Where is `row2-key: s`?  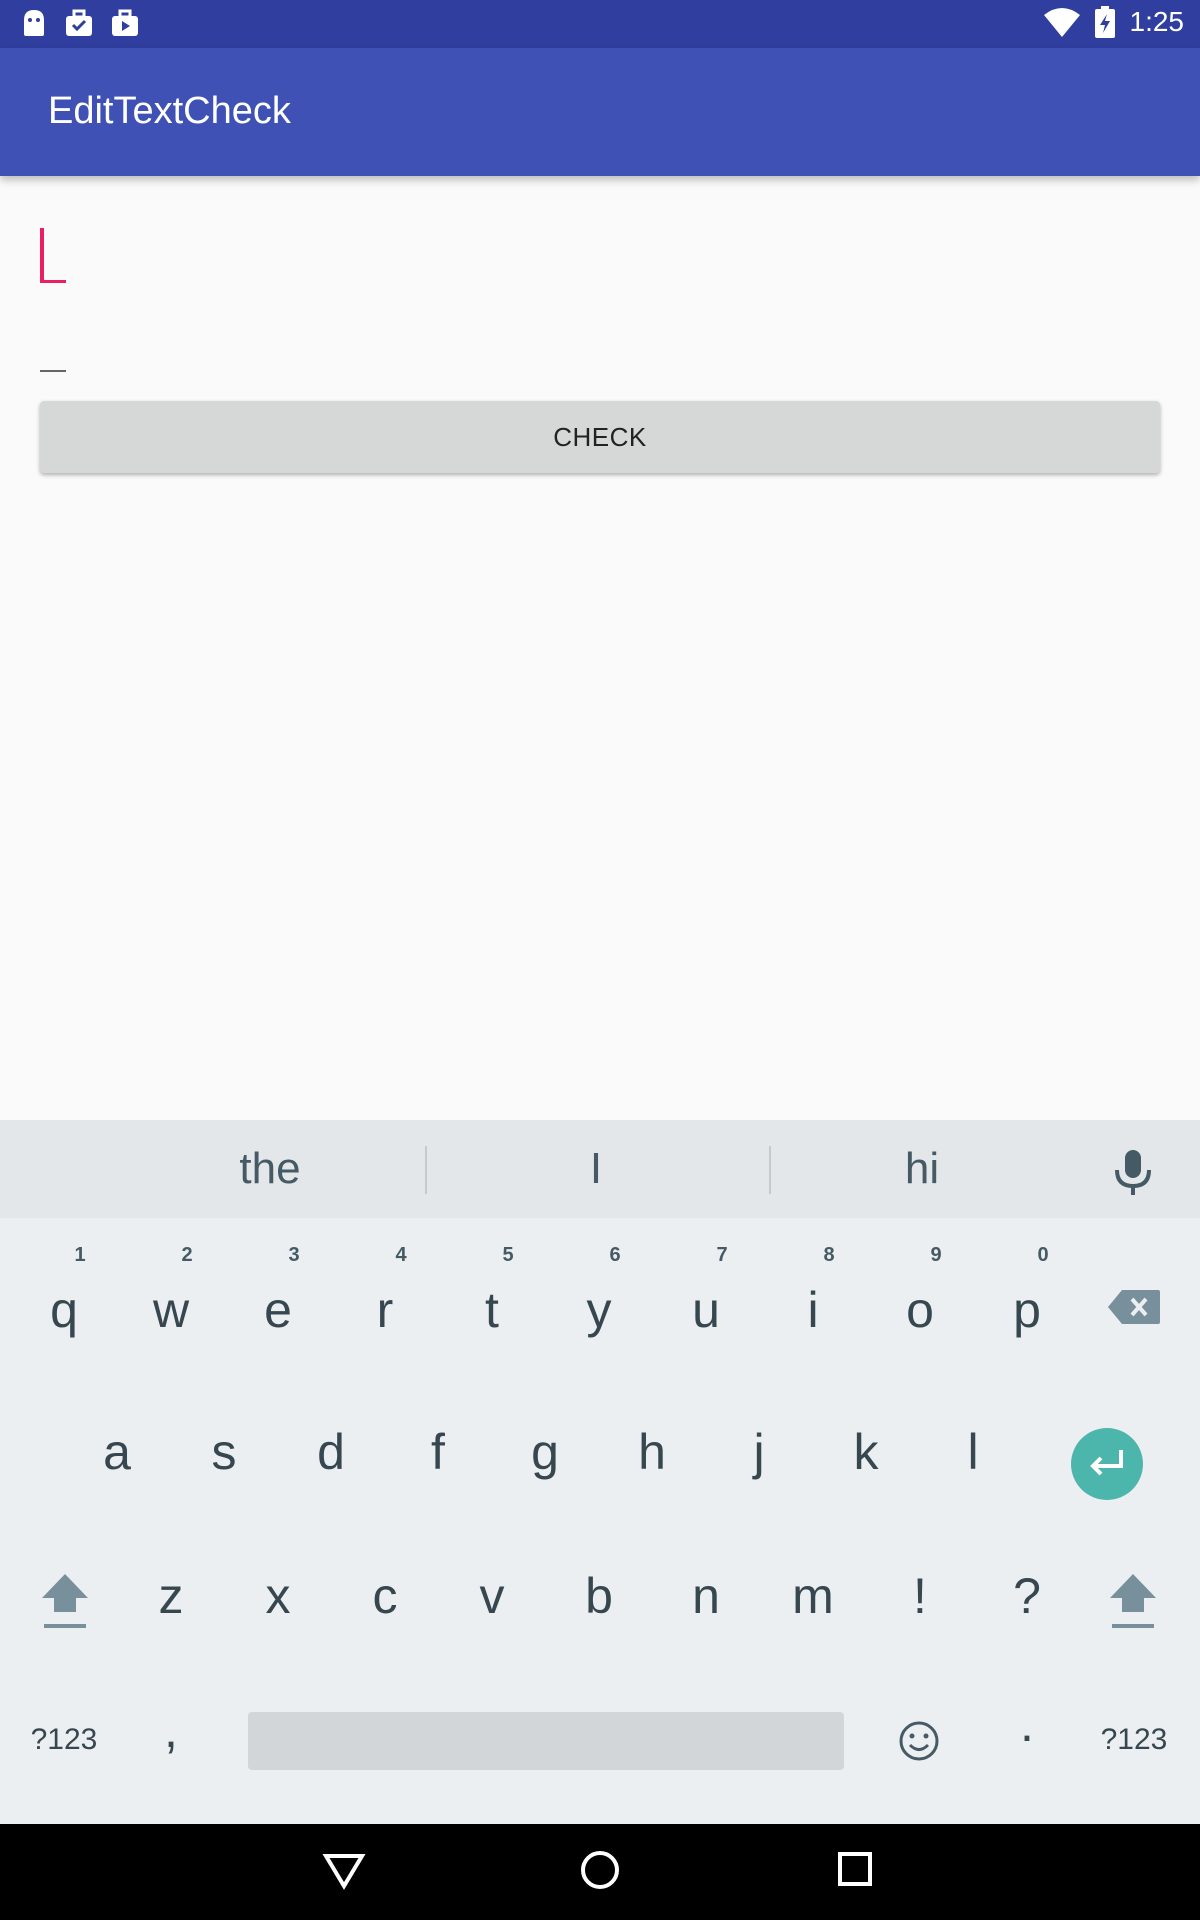
row2-key: s is located at coordinates (224, 1452).